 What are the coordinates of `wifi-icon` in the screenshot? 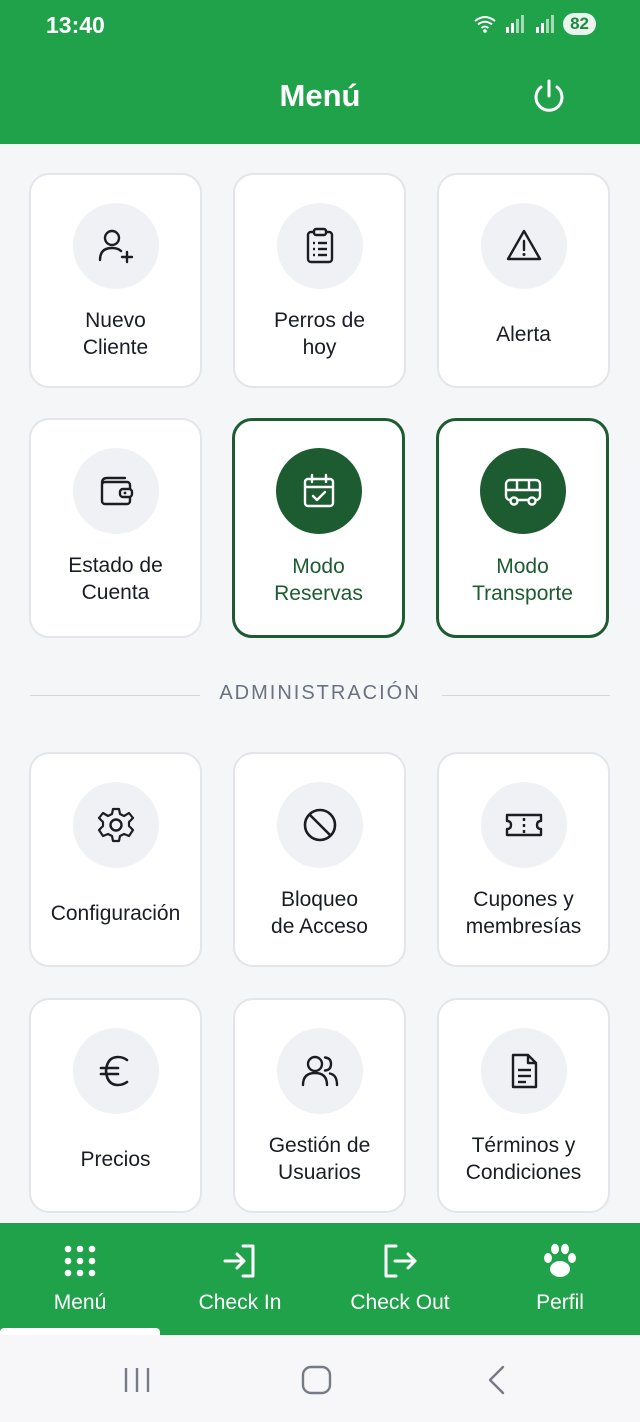 It's located at (485, 24).